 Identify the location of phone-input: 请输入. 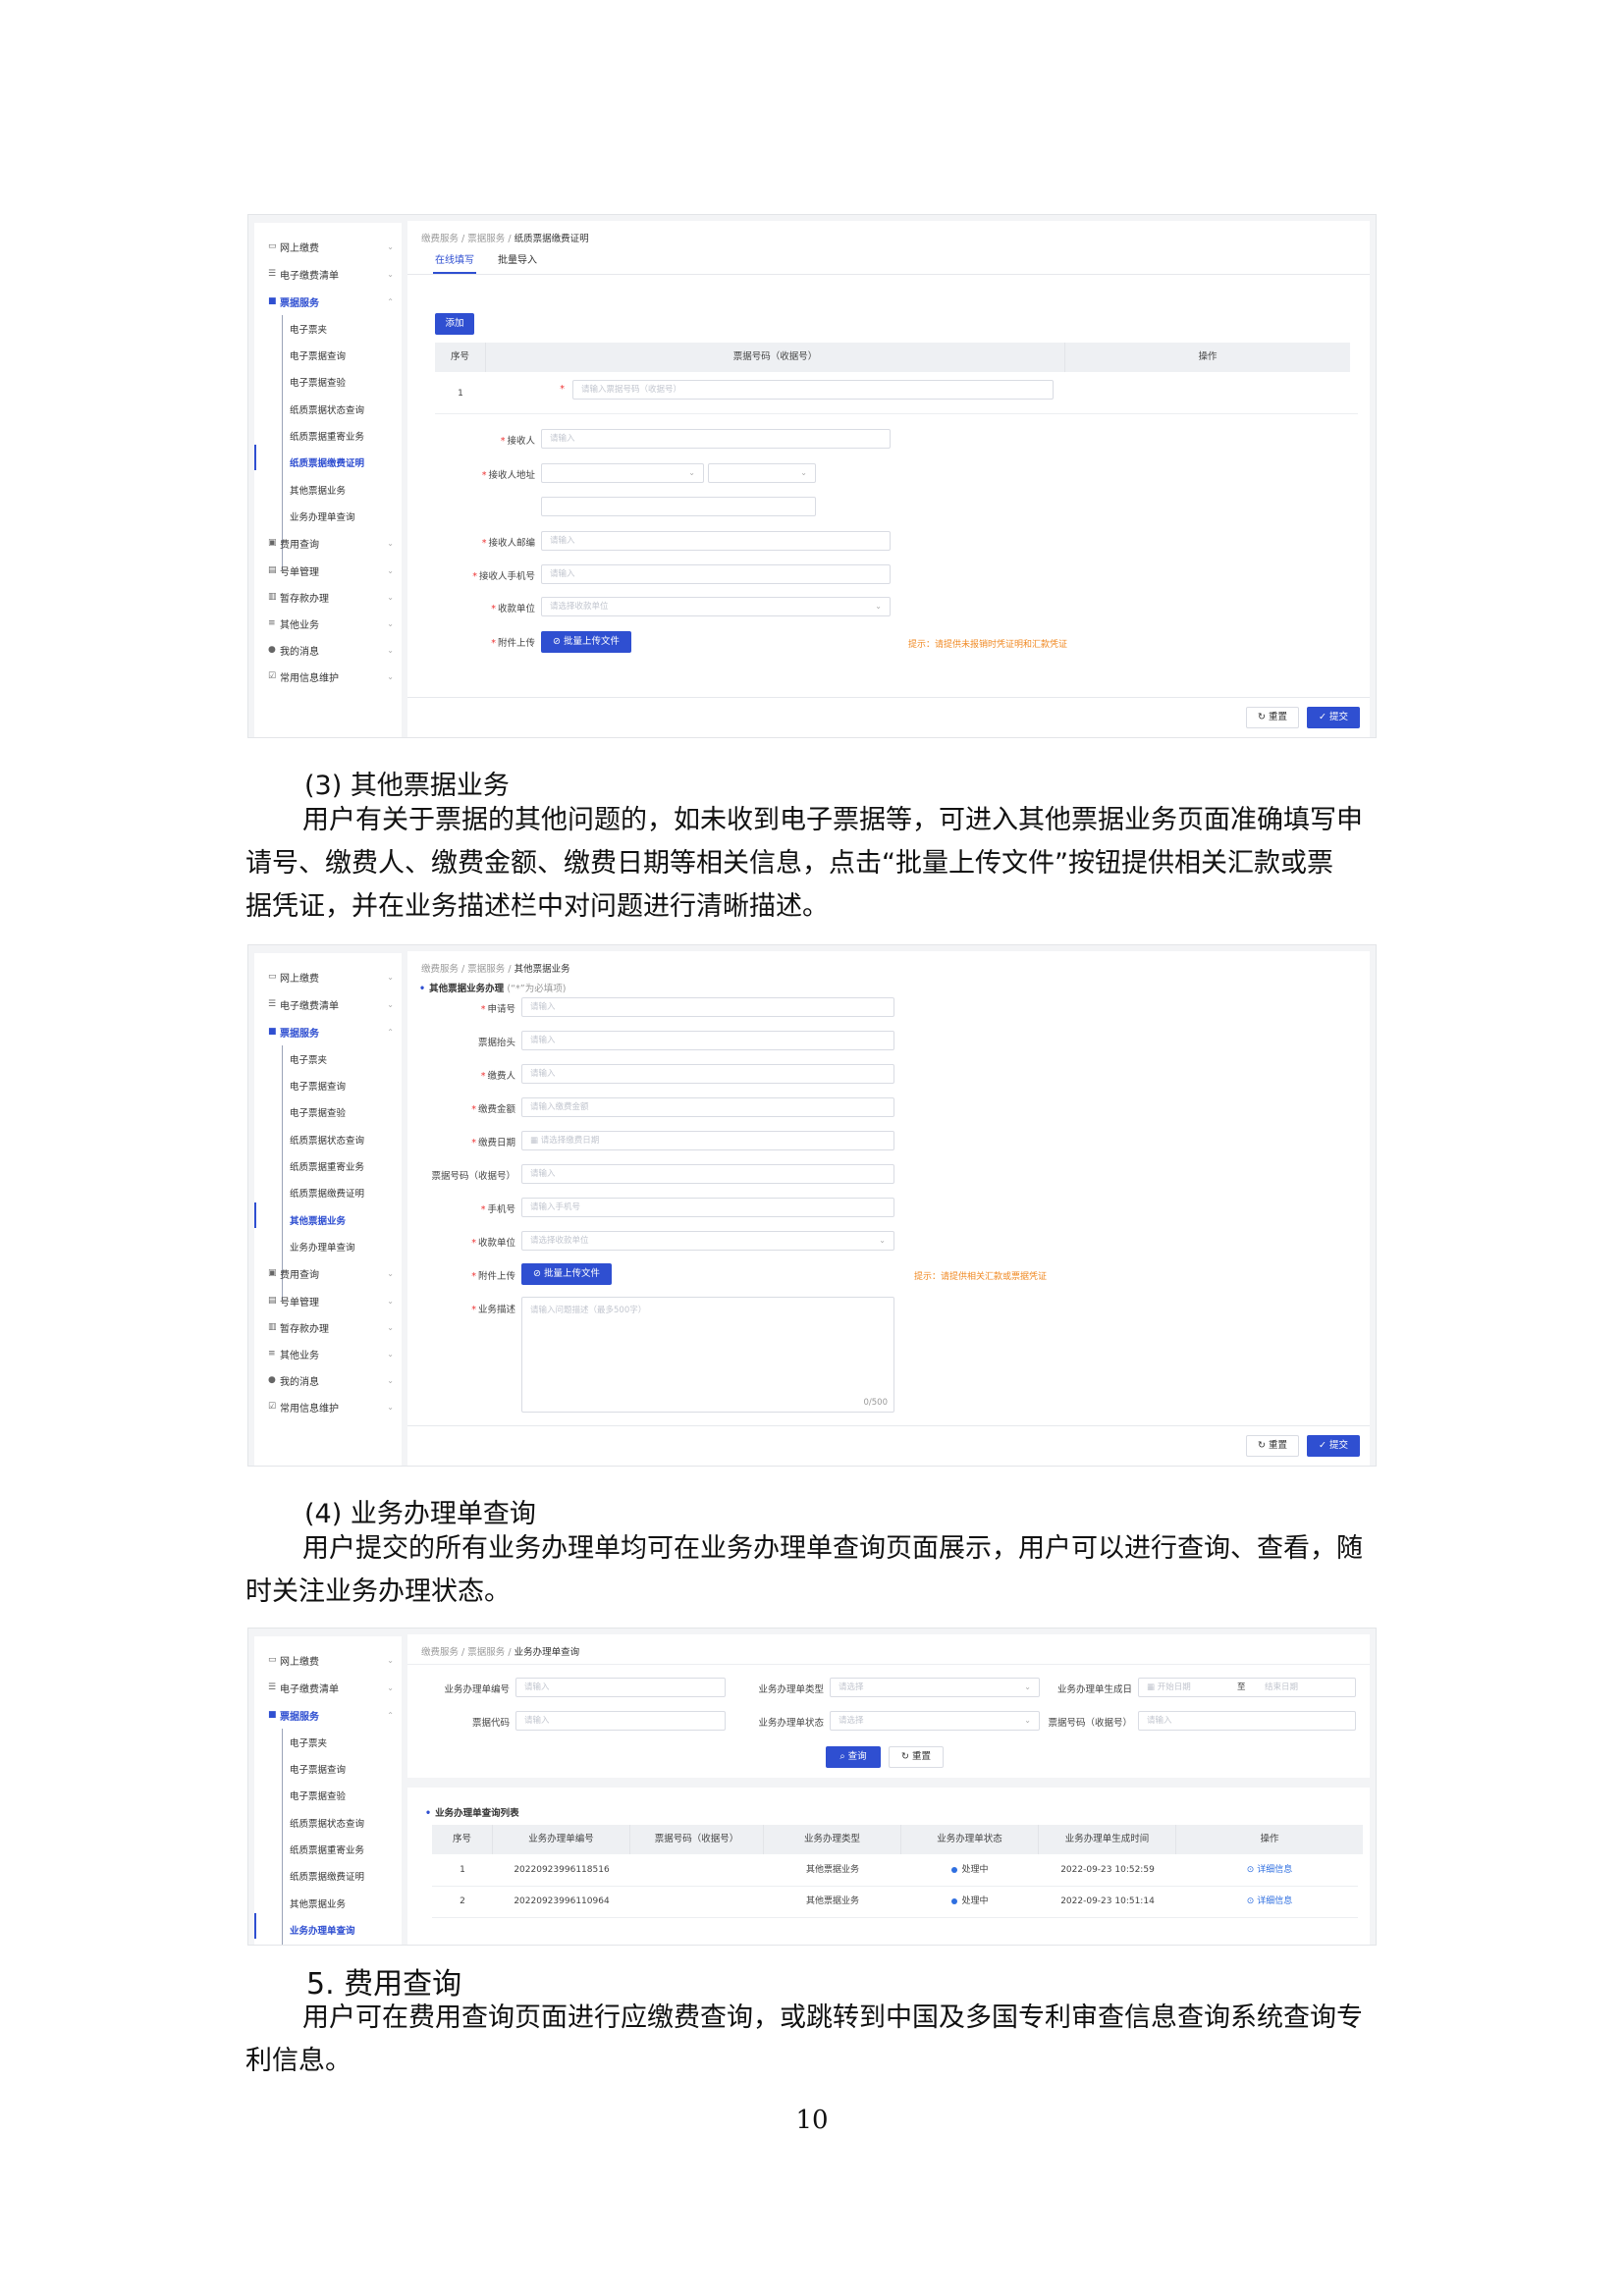
(716, 574).